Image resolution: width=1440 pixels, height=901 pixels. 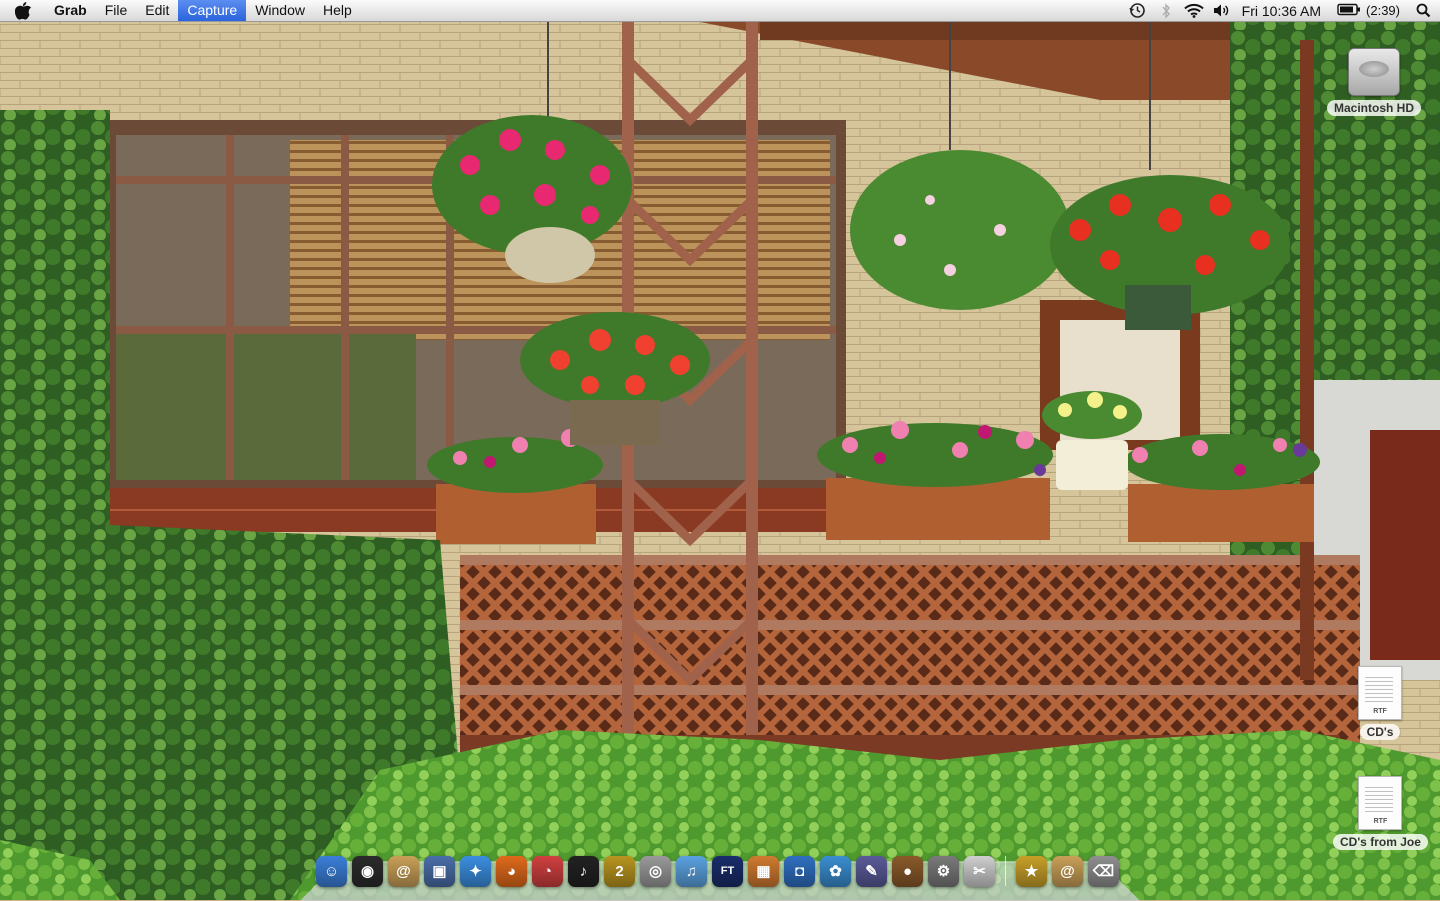 I want to click on grab-icon: ✂, so click(x=979, y=871).